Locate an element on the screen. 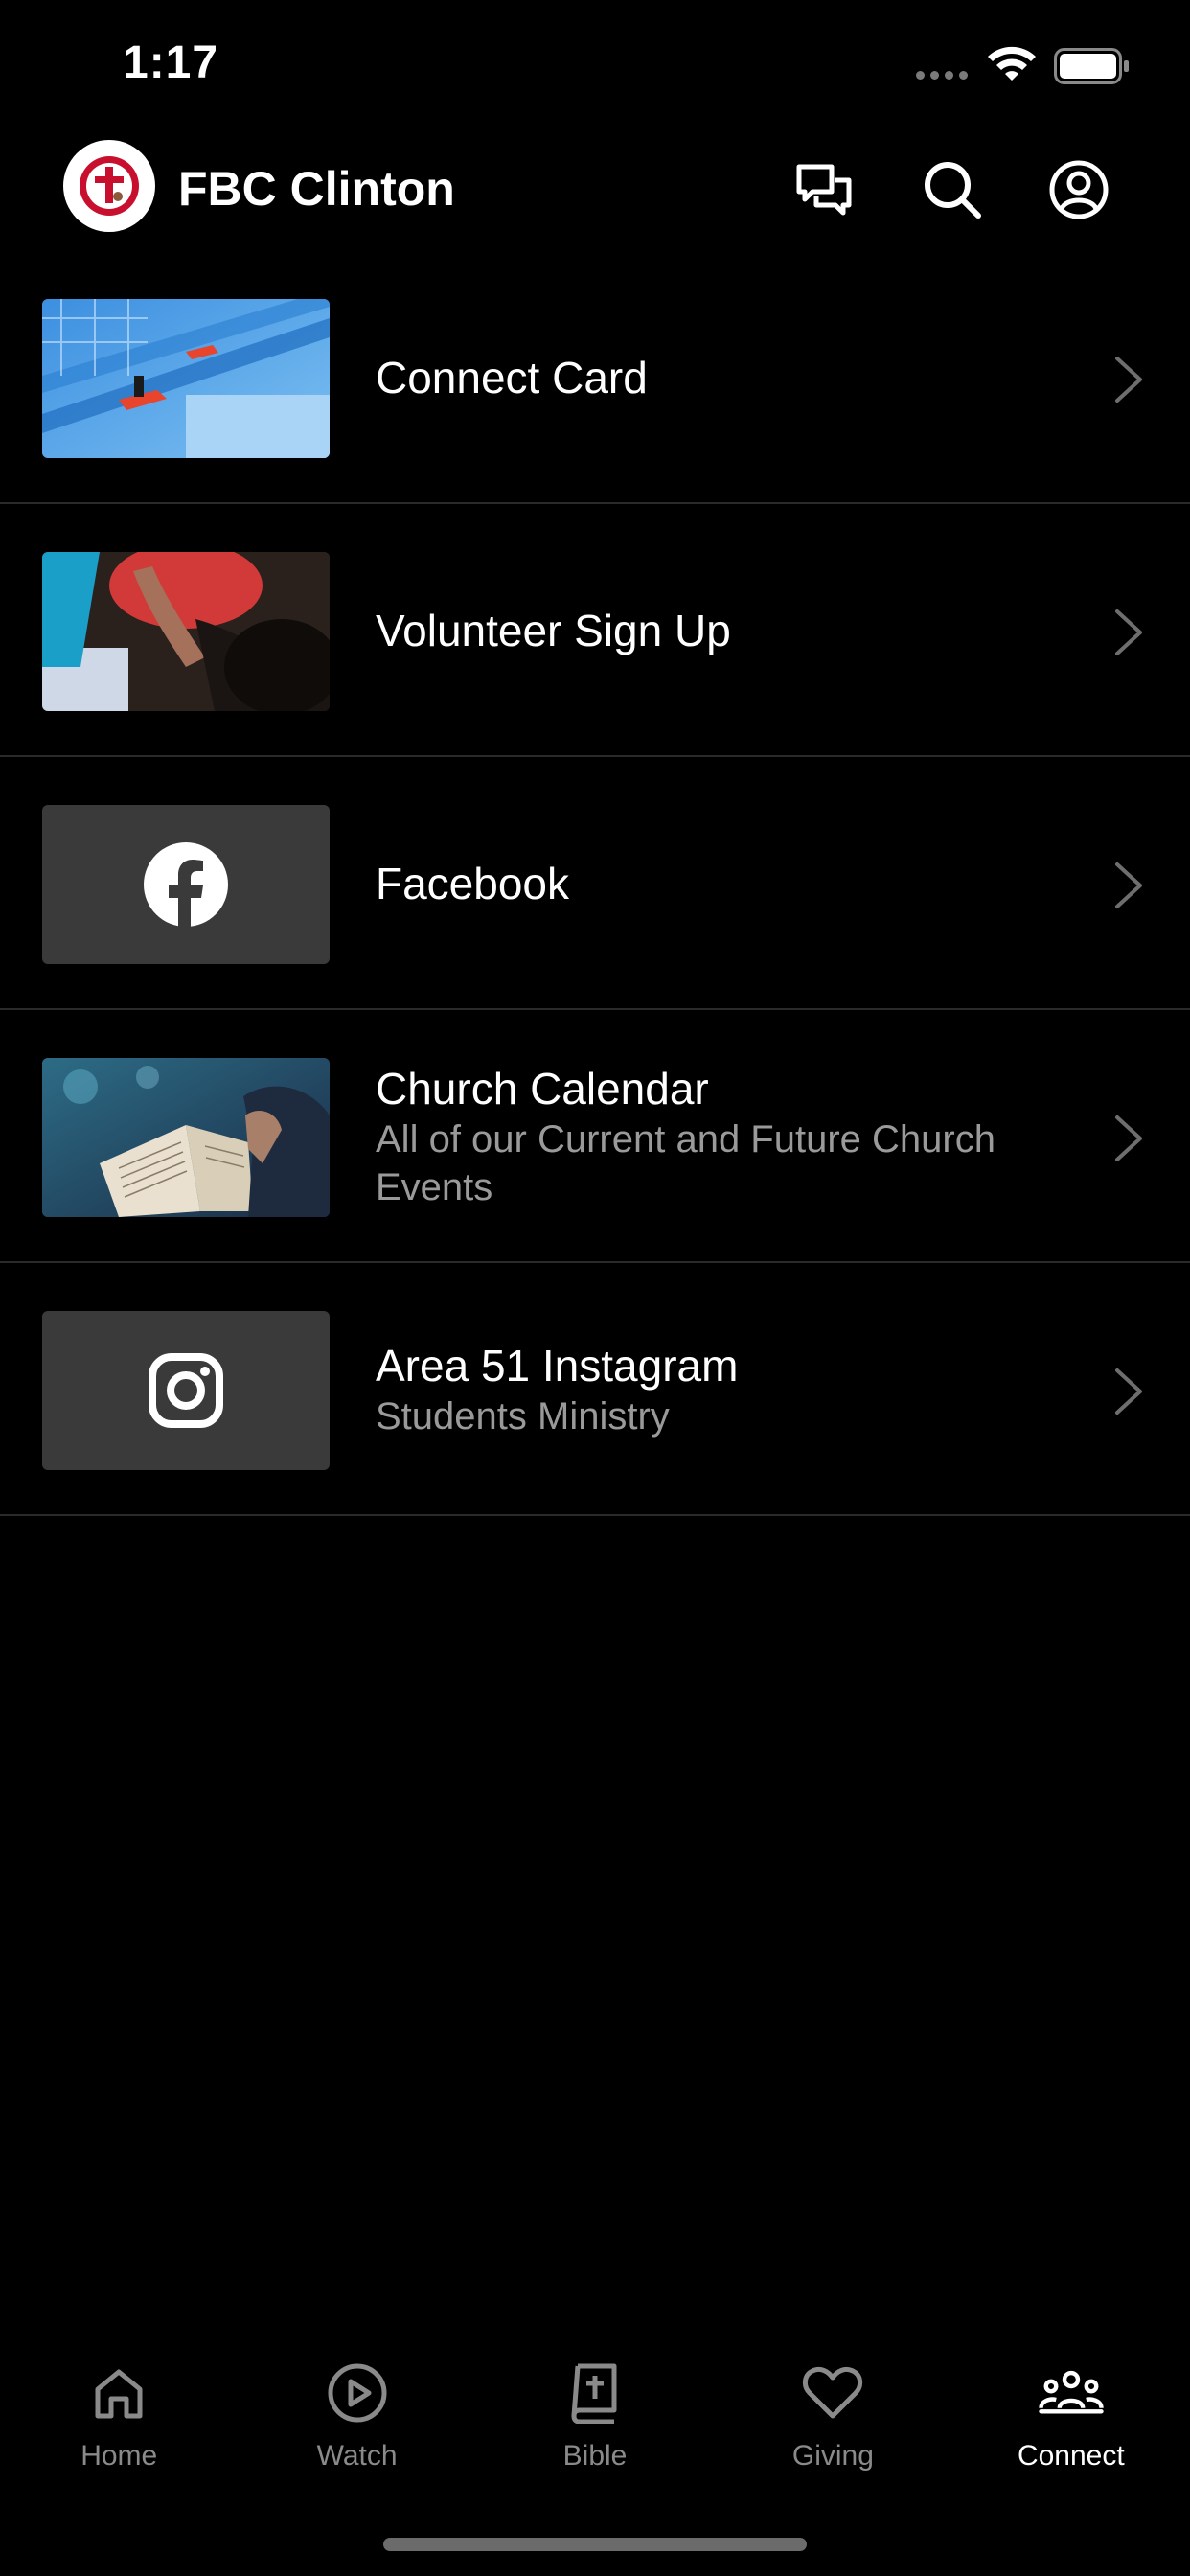 The width and height of the screenshot is (1190, 2576). tab-giving: Giving is located at coordinates (833, 2410).